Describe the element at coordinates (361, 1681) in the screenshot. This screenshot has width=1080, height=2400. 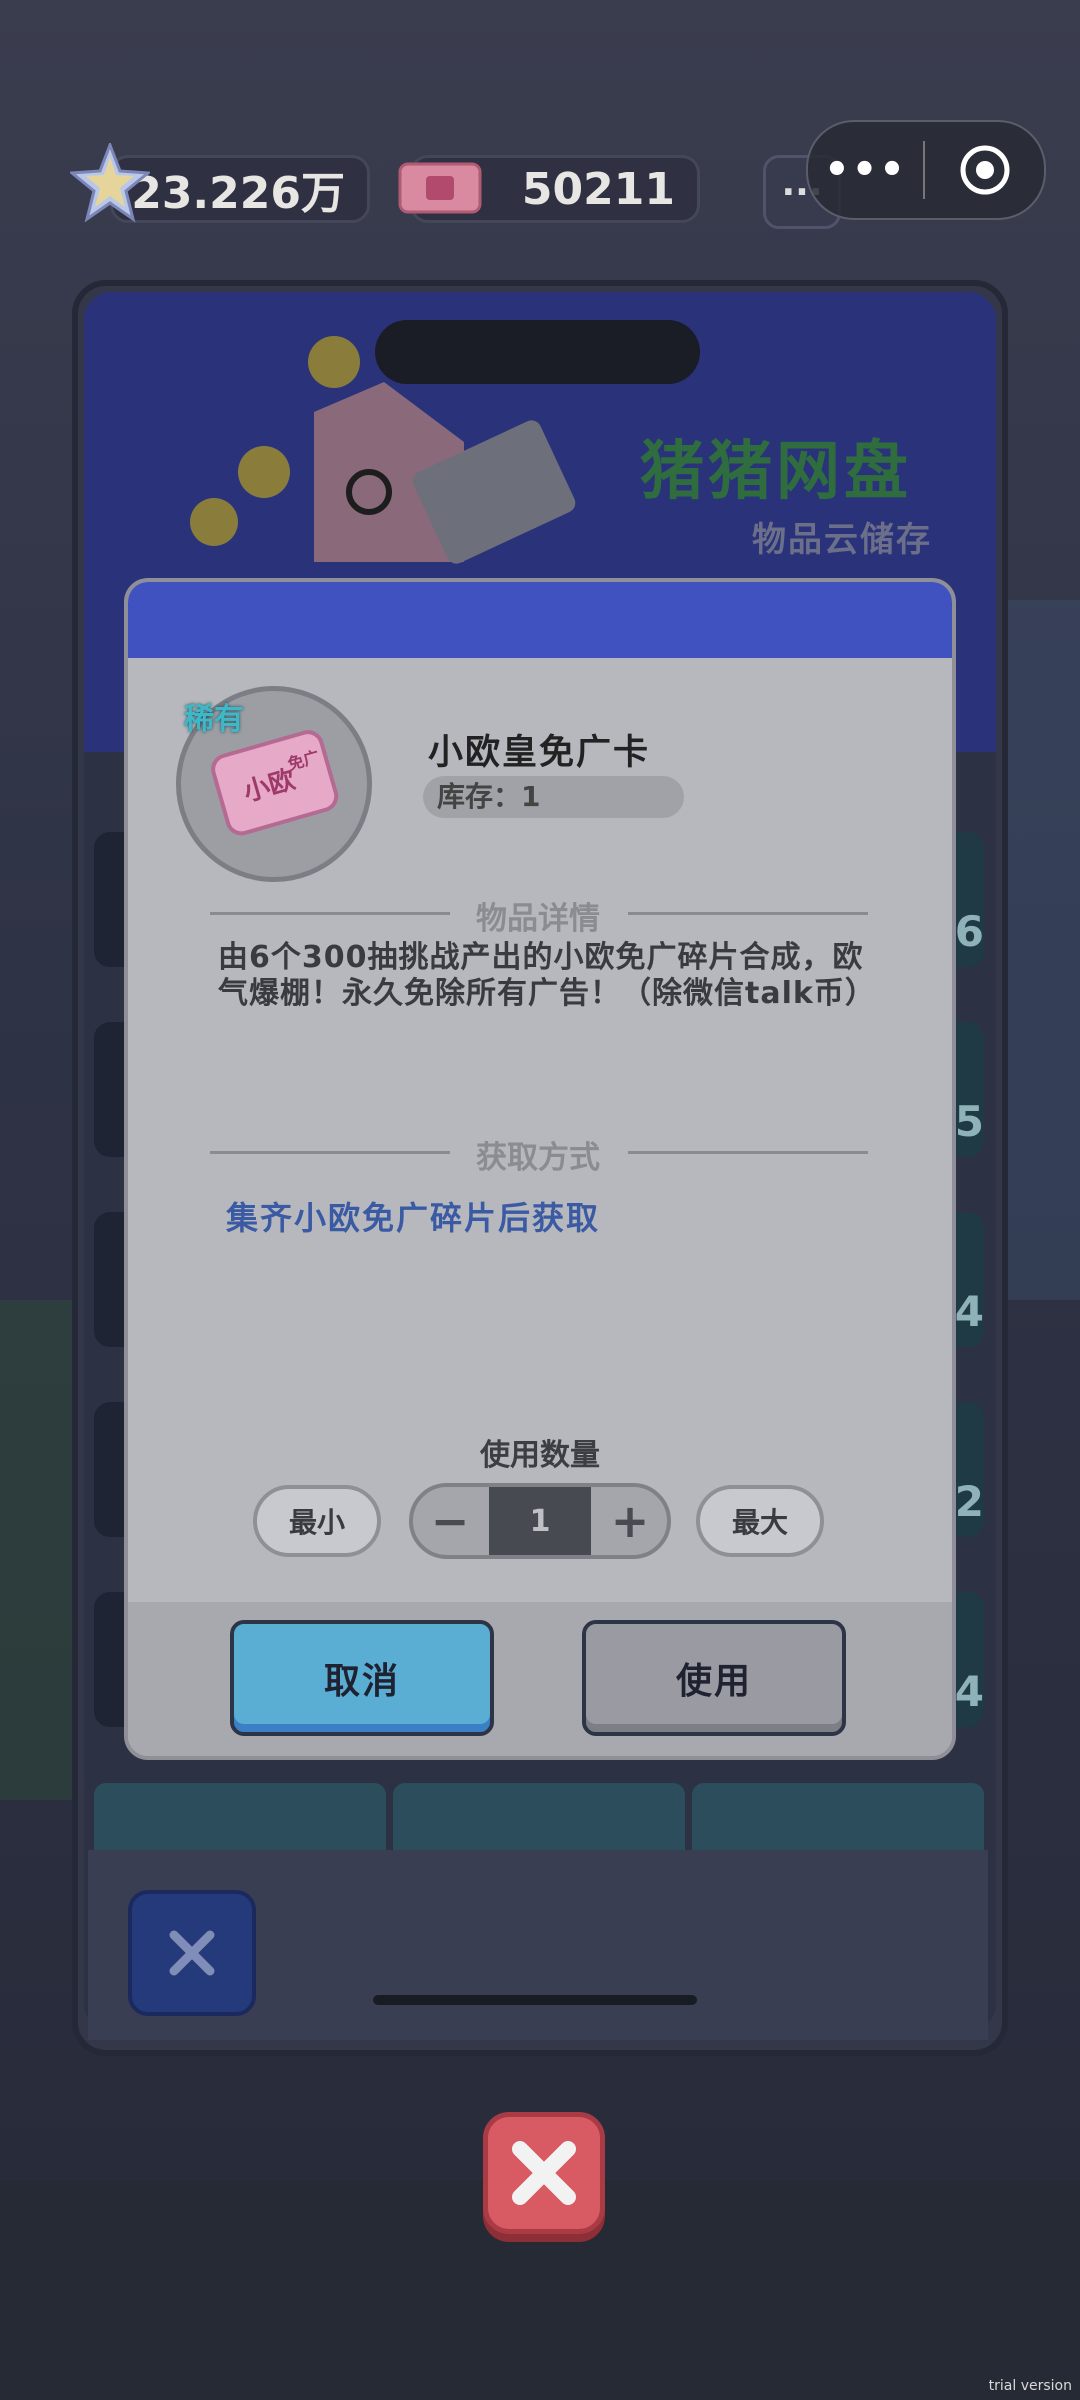
I see `cancel-button-label: 取消` at that location.